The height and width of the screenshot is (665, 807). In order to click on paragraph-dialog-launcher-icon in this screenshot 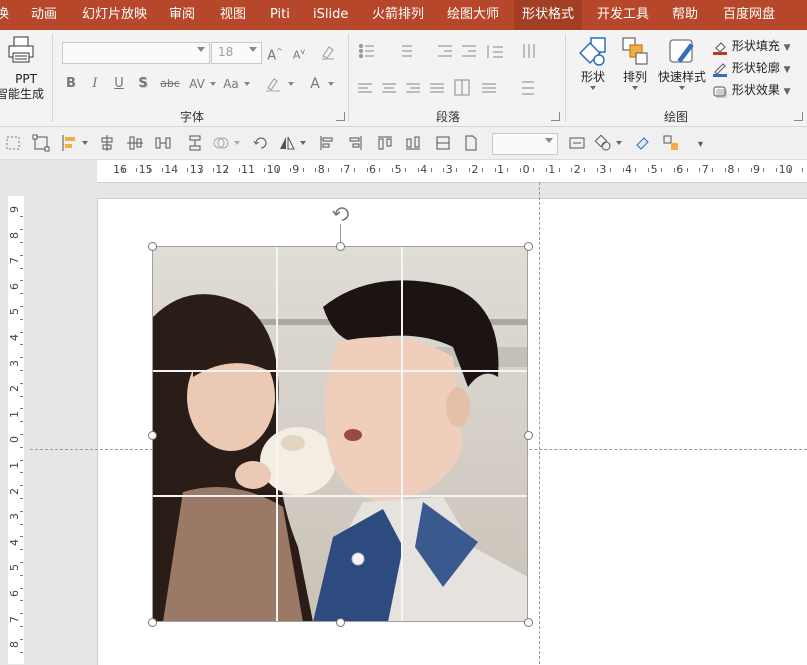, I will do `click(555, 116)`.